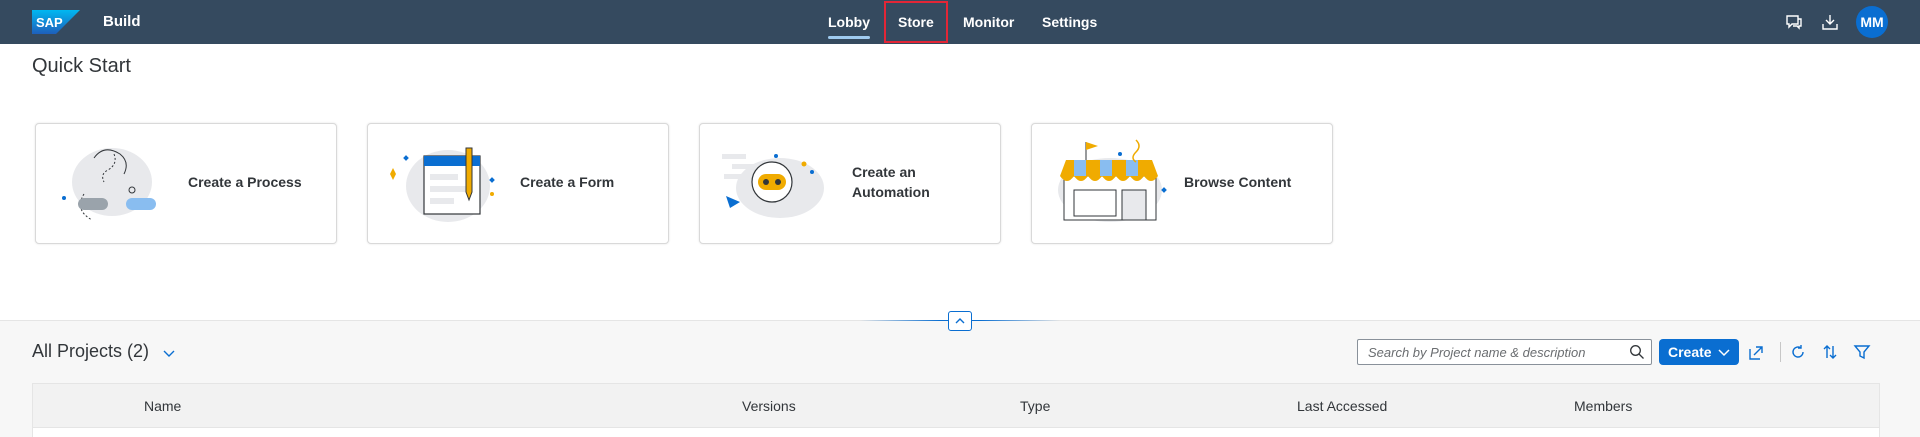  I want to click on card-create-process-label: Create a Process, so click(245, 182).